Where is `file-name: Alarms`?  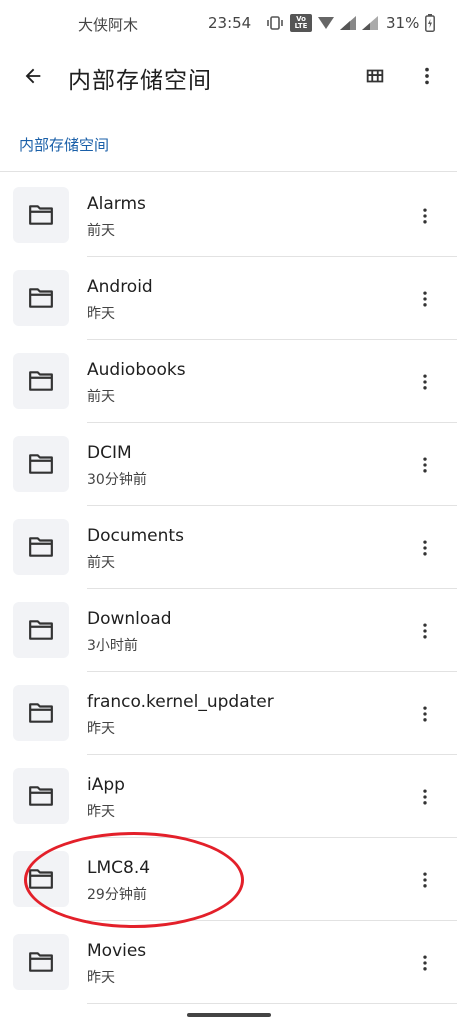
file-name: Alarms is located at coordinates (116, 204).